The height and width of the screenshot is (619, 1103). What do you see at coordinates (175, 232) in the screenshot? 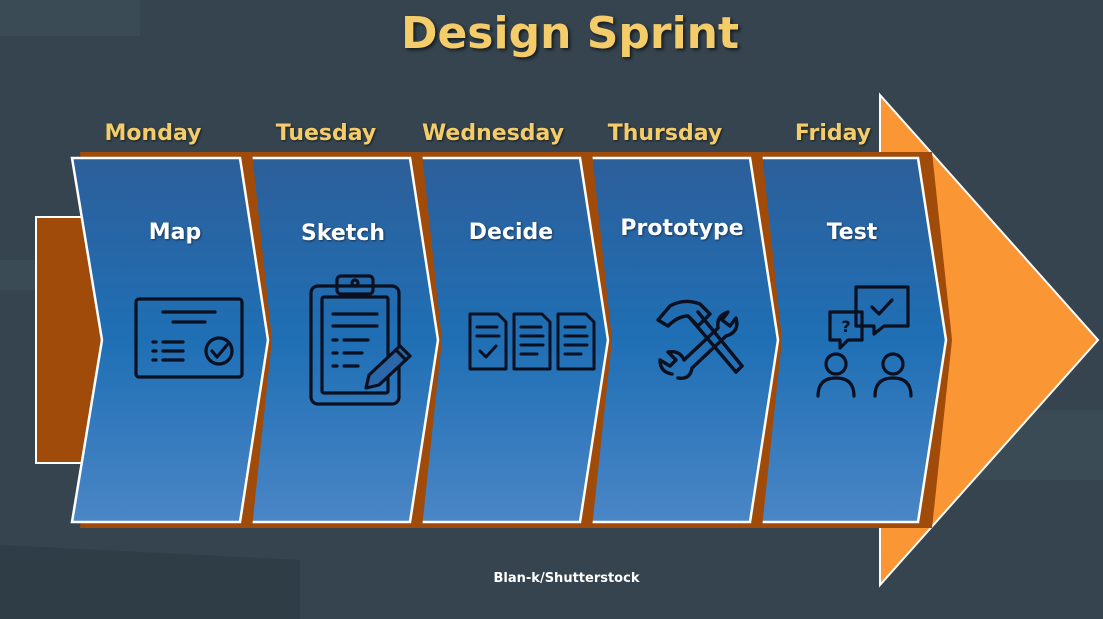
I see `step-label-map: Map` at bounding box center [175, 232].